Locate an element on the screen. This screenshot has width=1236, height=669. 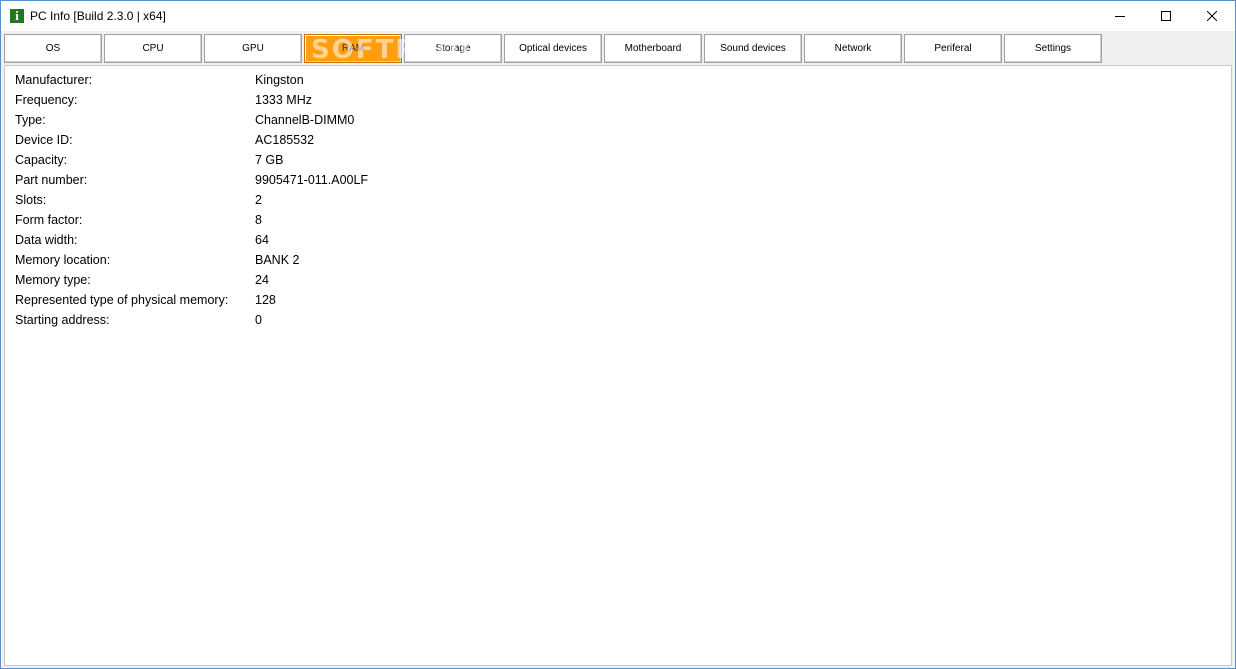
info-value: 2 is located at coordinates (258, 200).